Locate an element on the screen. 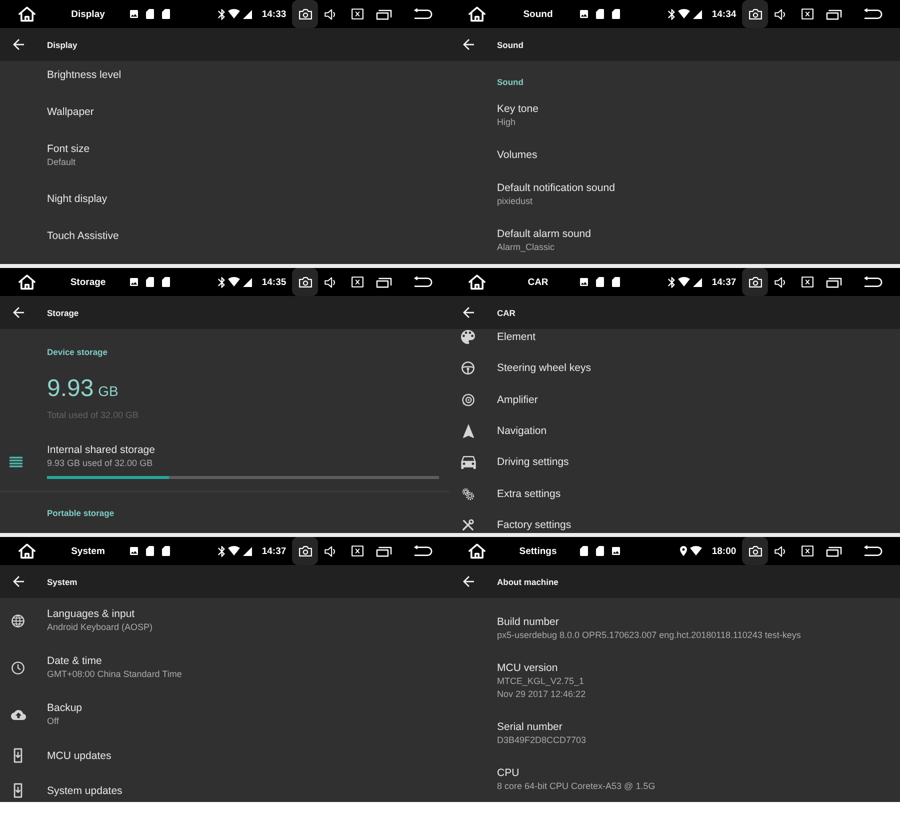  setting-title: Element is located at coordinates (516, 337).